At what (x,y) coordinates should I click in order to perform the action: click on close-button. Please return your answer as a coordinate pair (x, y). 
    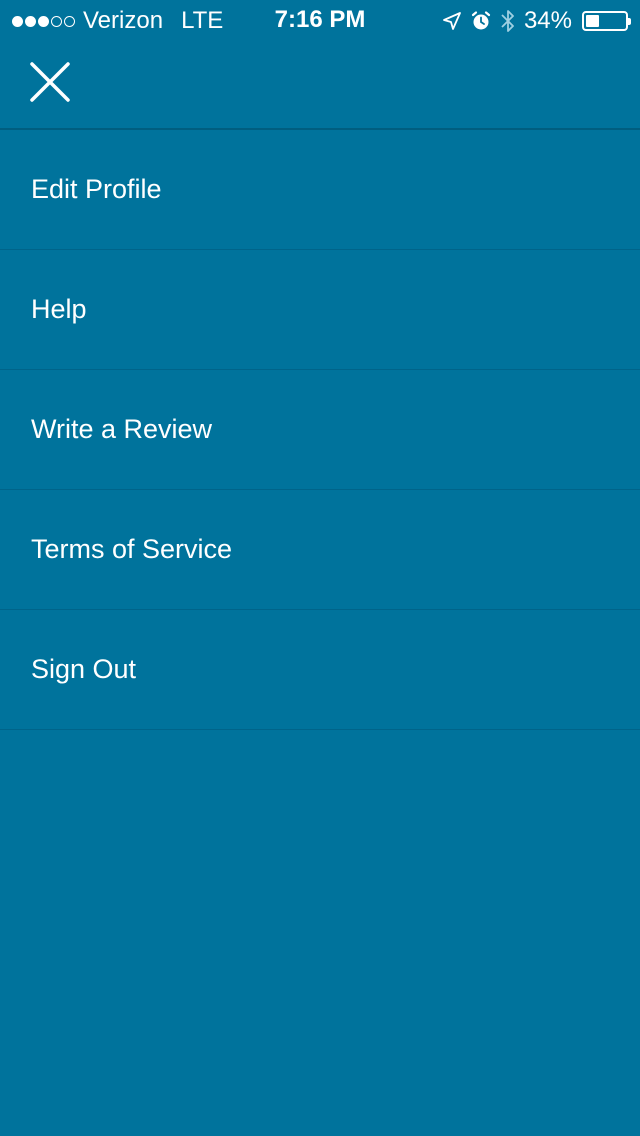
    Looking at the image, I should click on (50, 82).